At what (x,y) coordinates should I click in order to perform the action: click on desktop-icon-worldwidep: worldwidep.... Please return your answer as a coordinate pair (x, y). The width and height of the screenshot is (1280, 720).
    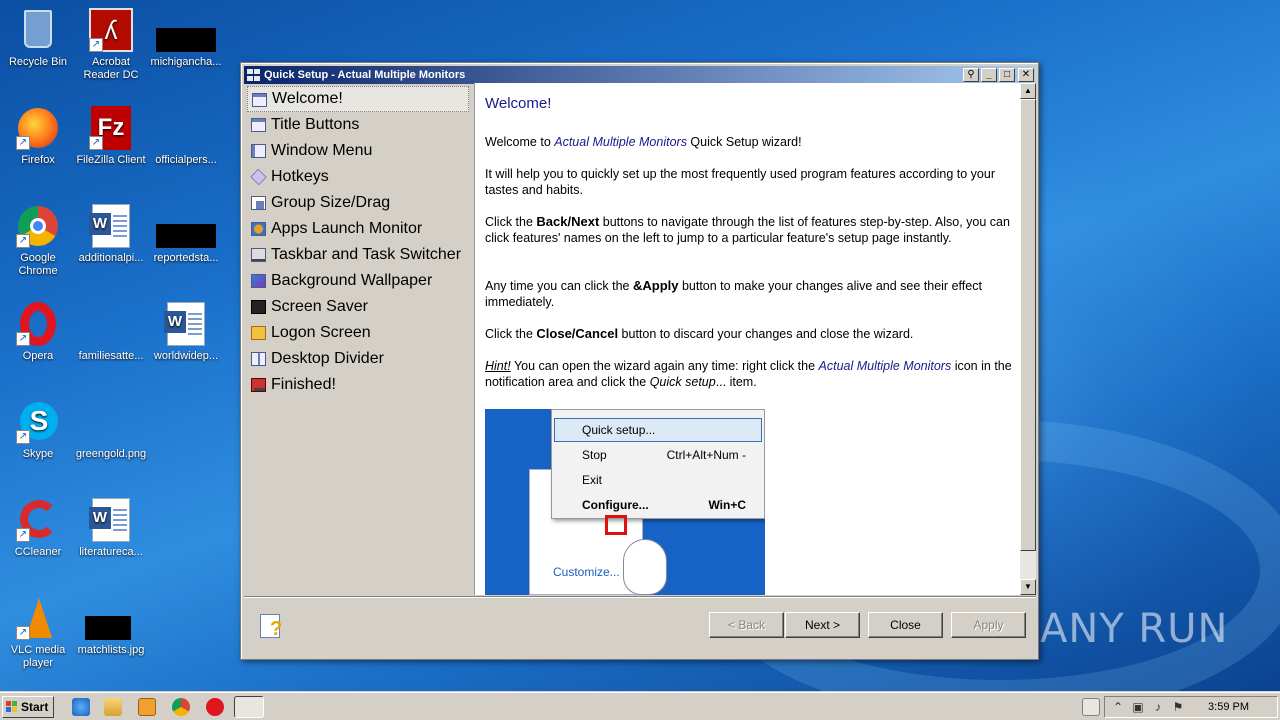
    Looking at the image, I should click on (186, 332).